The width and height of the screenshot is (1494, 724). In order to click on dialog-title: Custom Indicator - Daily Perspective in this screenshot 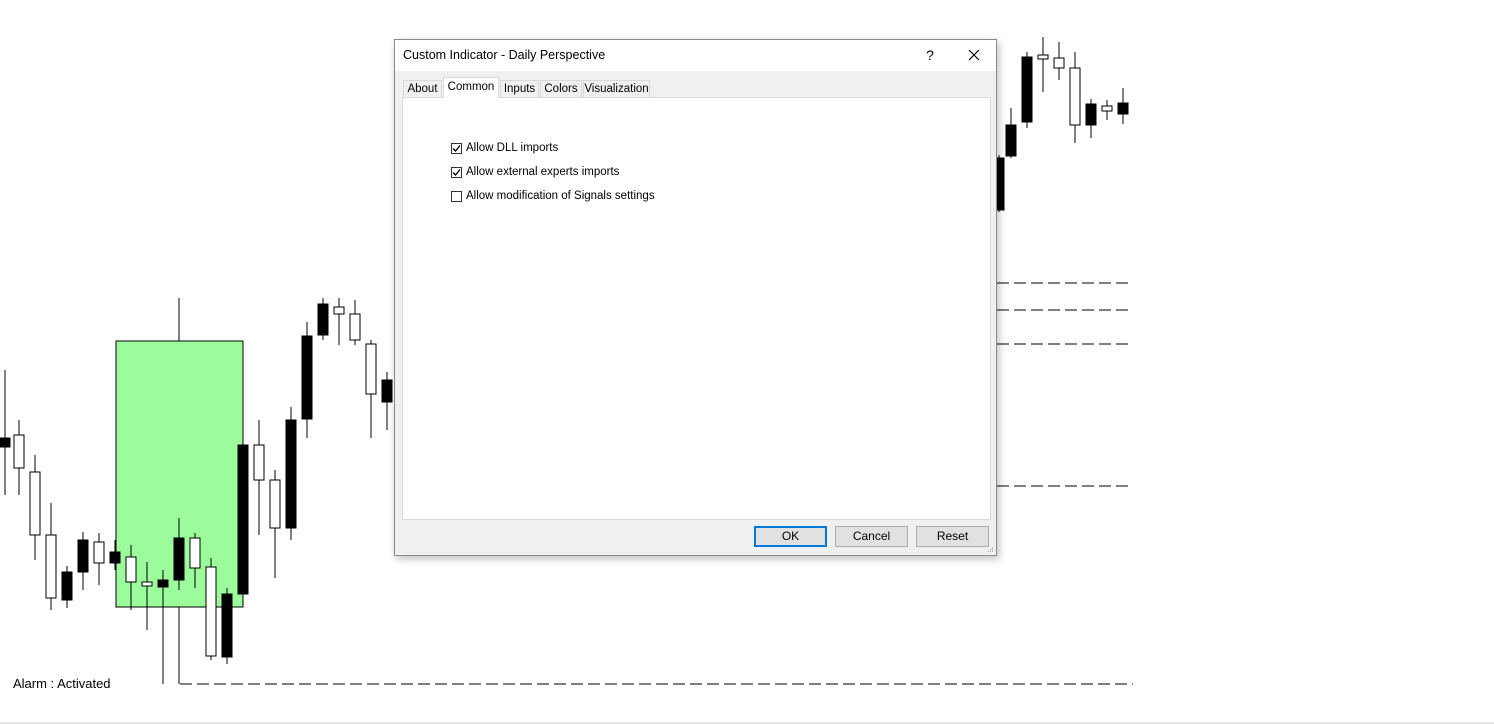, I will do `click(504, 55)`.